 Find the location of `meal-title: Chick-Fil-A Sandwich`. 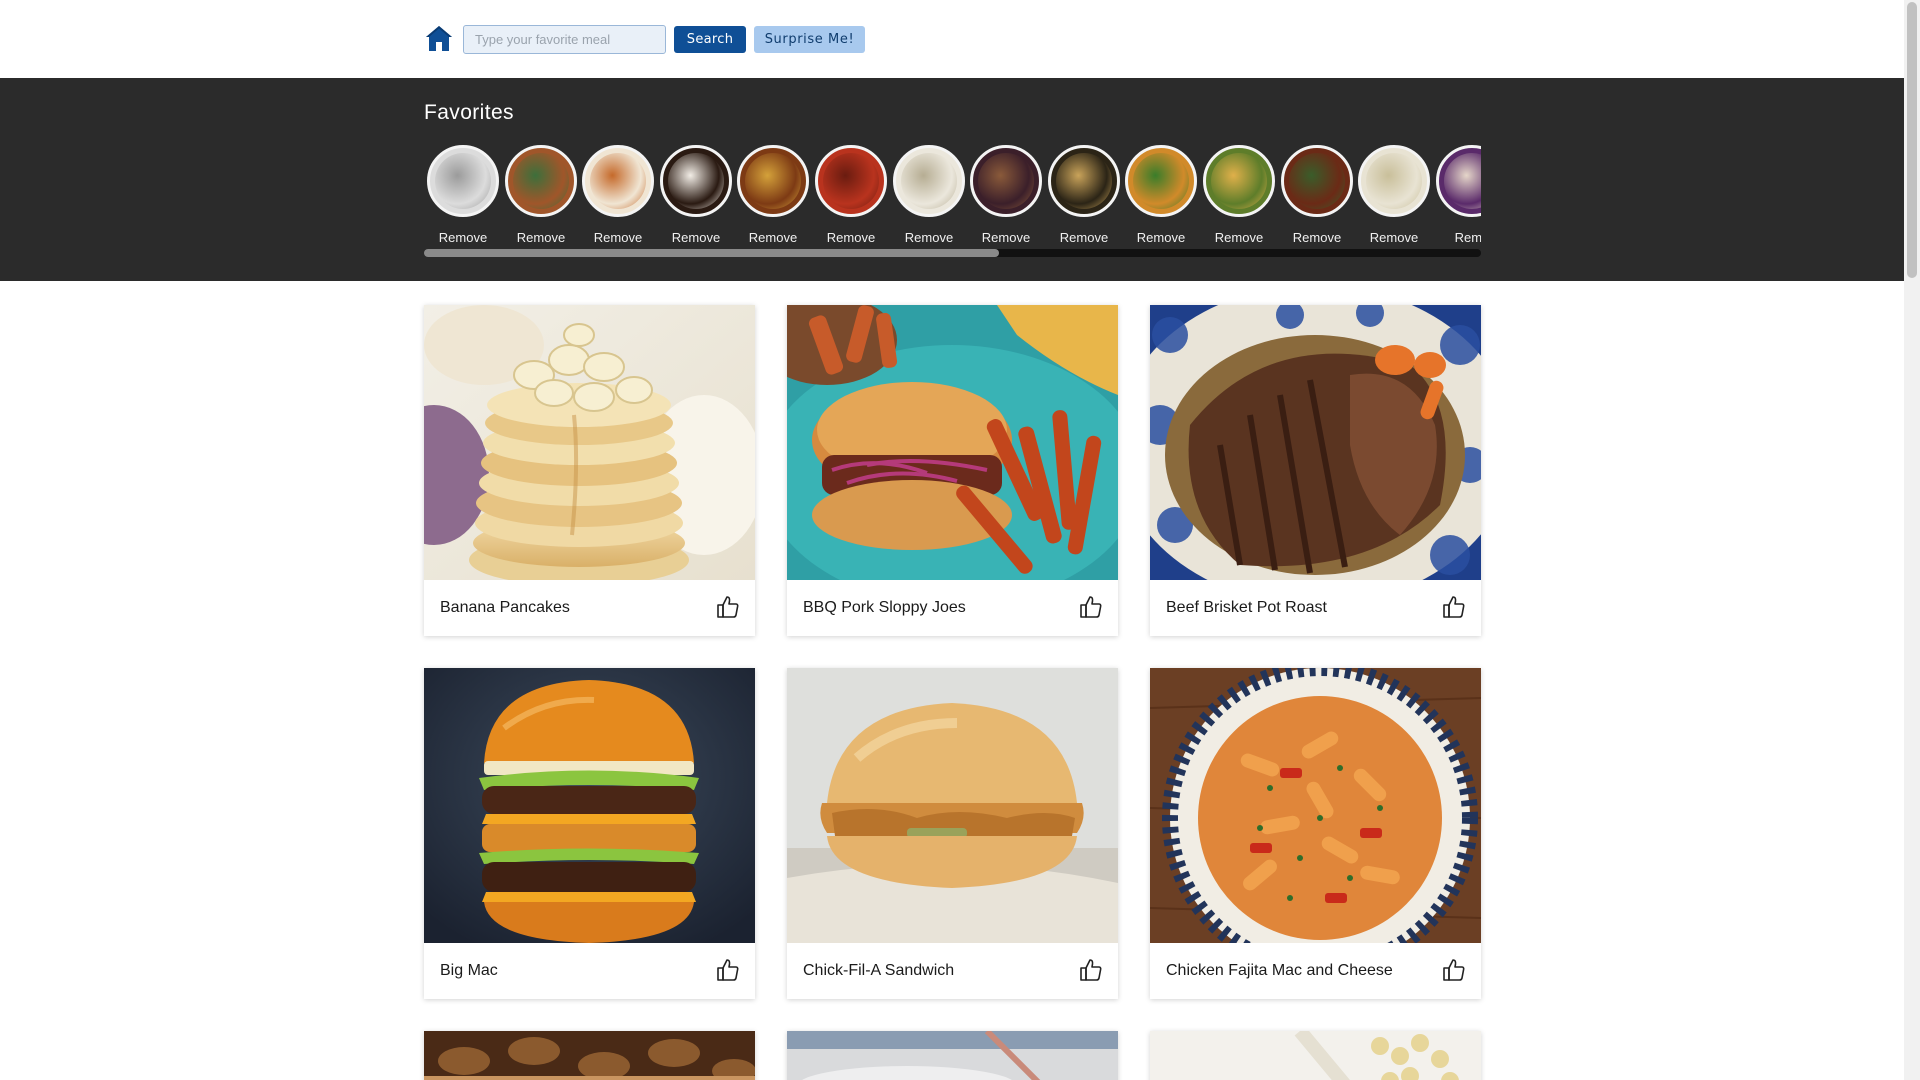

meal-title: Chick-Fil-A Sandwich is located at coordinates (879, 970).